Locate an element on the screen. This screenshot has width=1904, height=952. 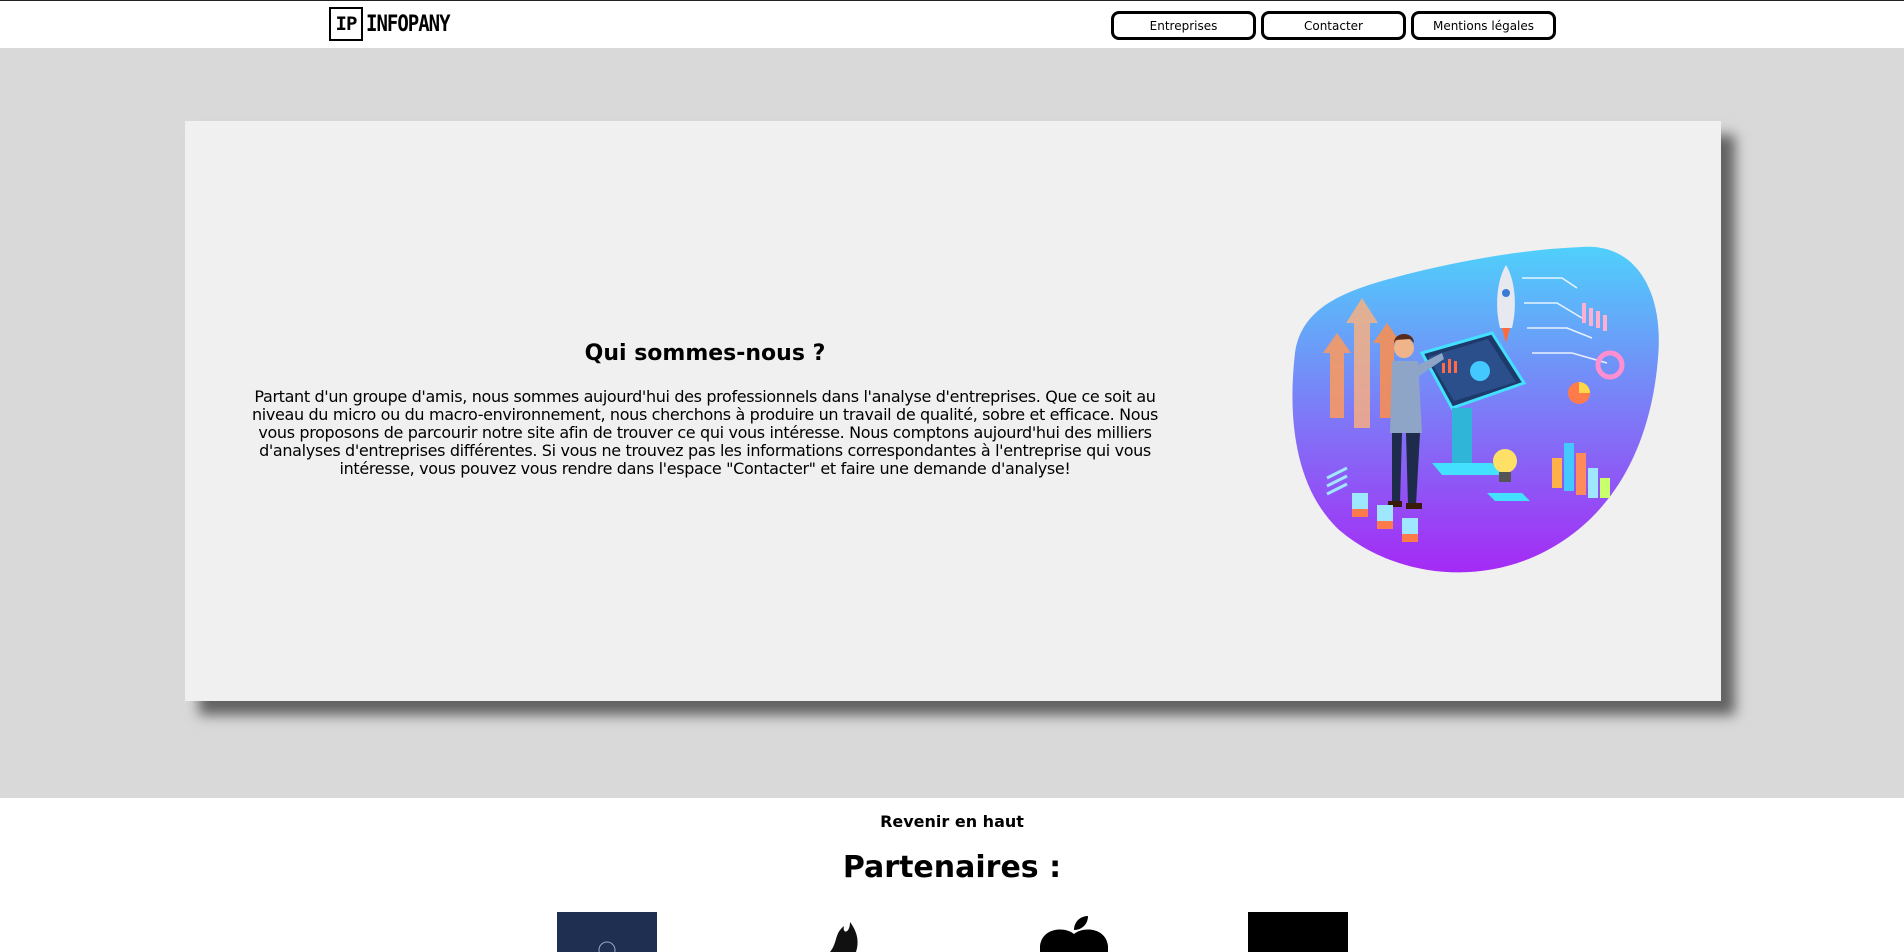
nav-button-mentions-legales: Mentions légales is located at coordinates (1483, 25).